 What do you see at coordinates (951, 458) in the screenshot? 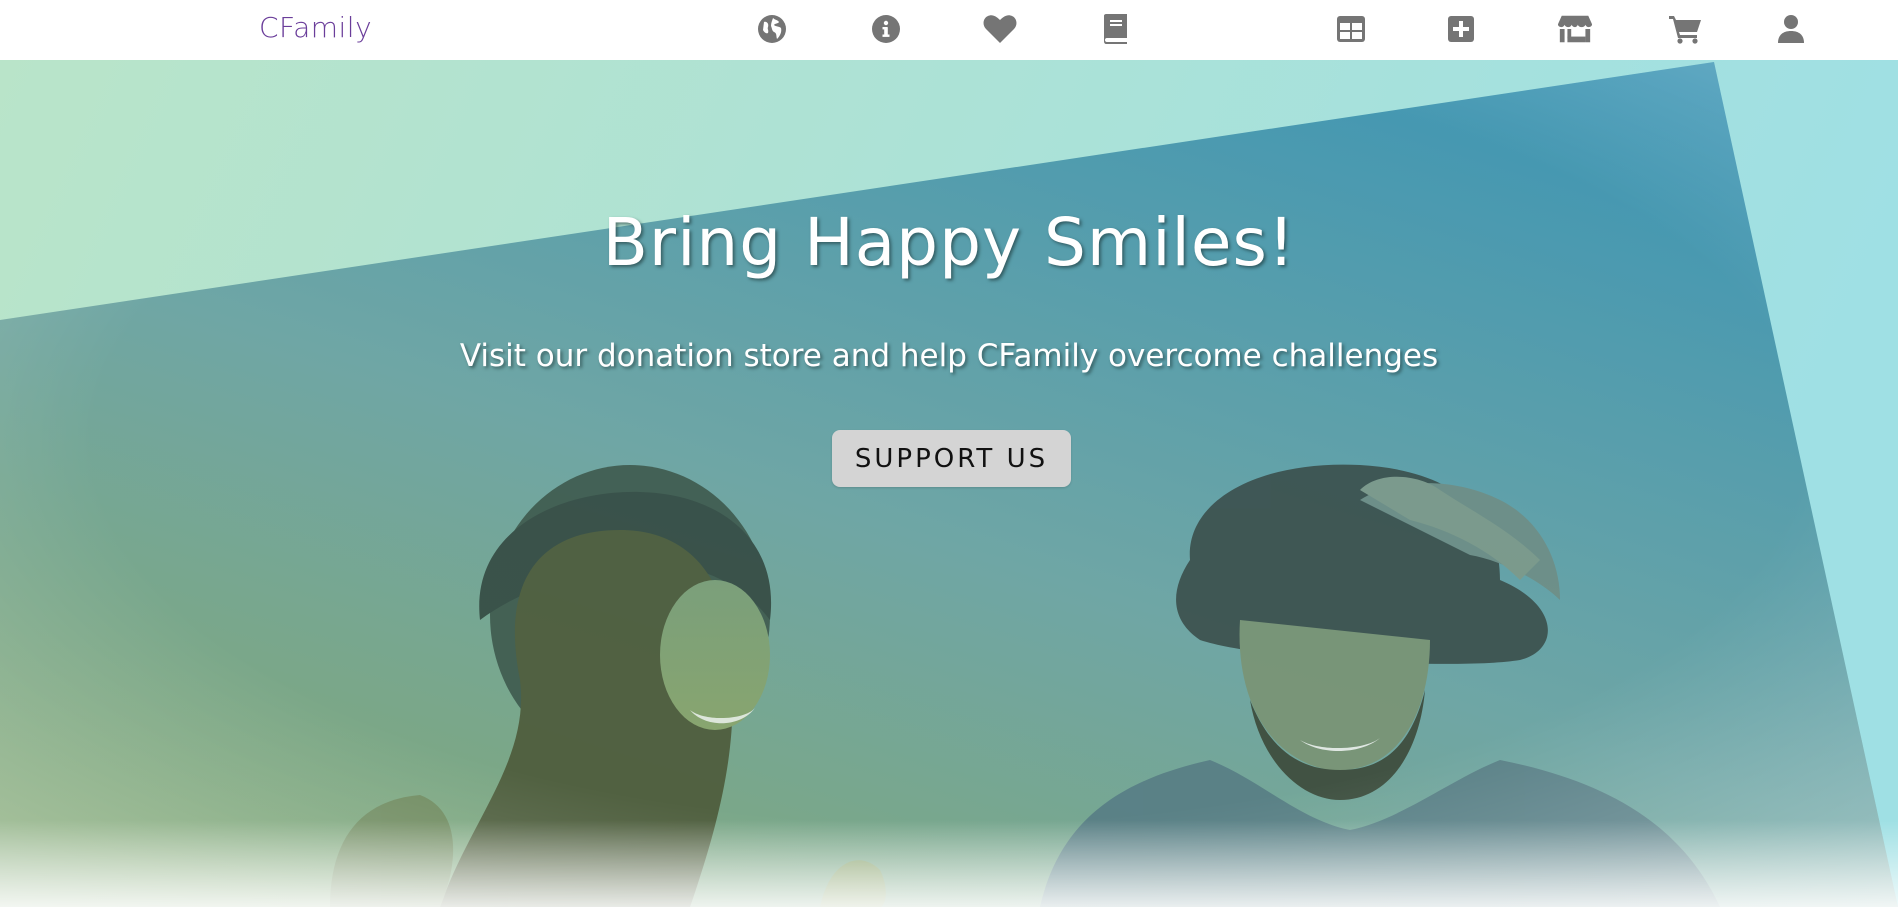
I see `support-us-button: SUPPORT US` at bounding box center [951, 458].